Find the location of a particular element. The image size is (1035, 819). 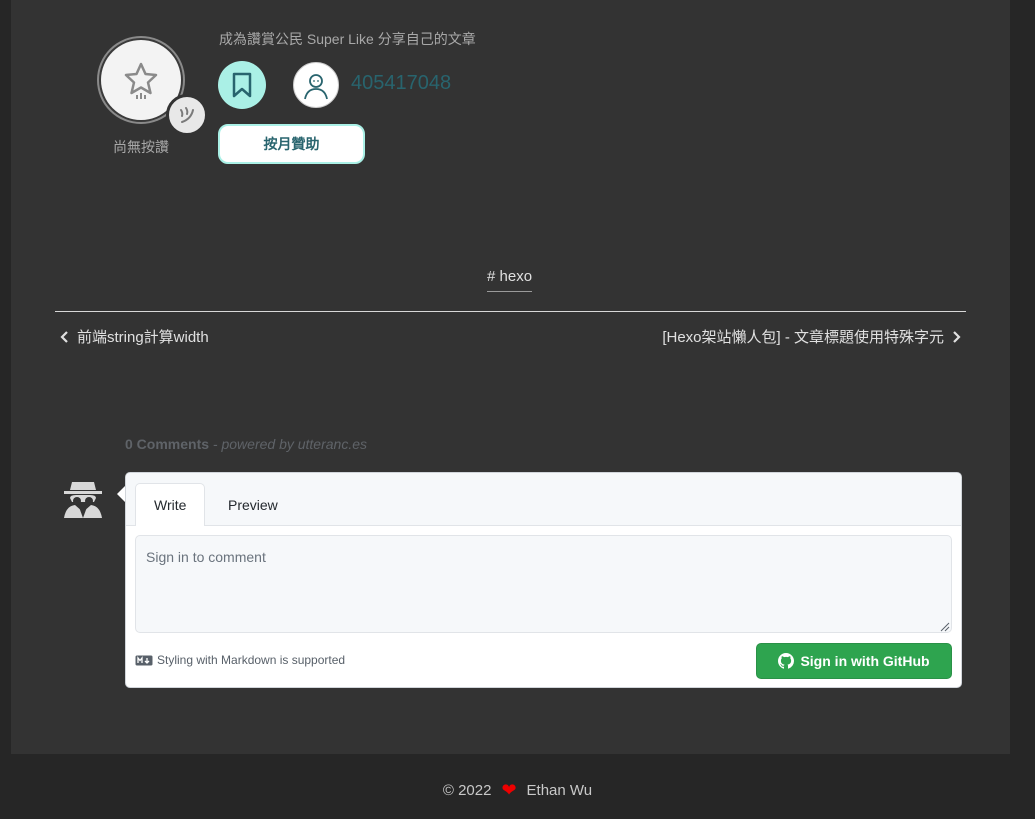

comment-box-pointer is located at coordinates (121, 494).